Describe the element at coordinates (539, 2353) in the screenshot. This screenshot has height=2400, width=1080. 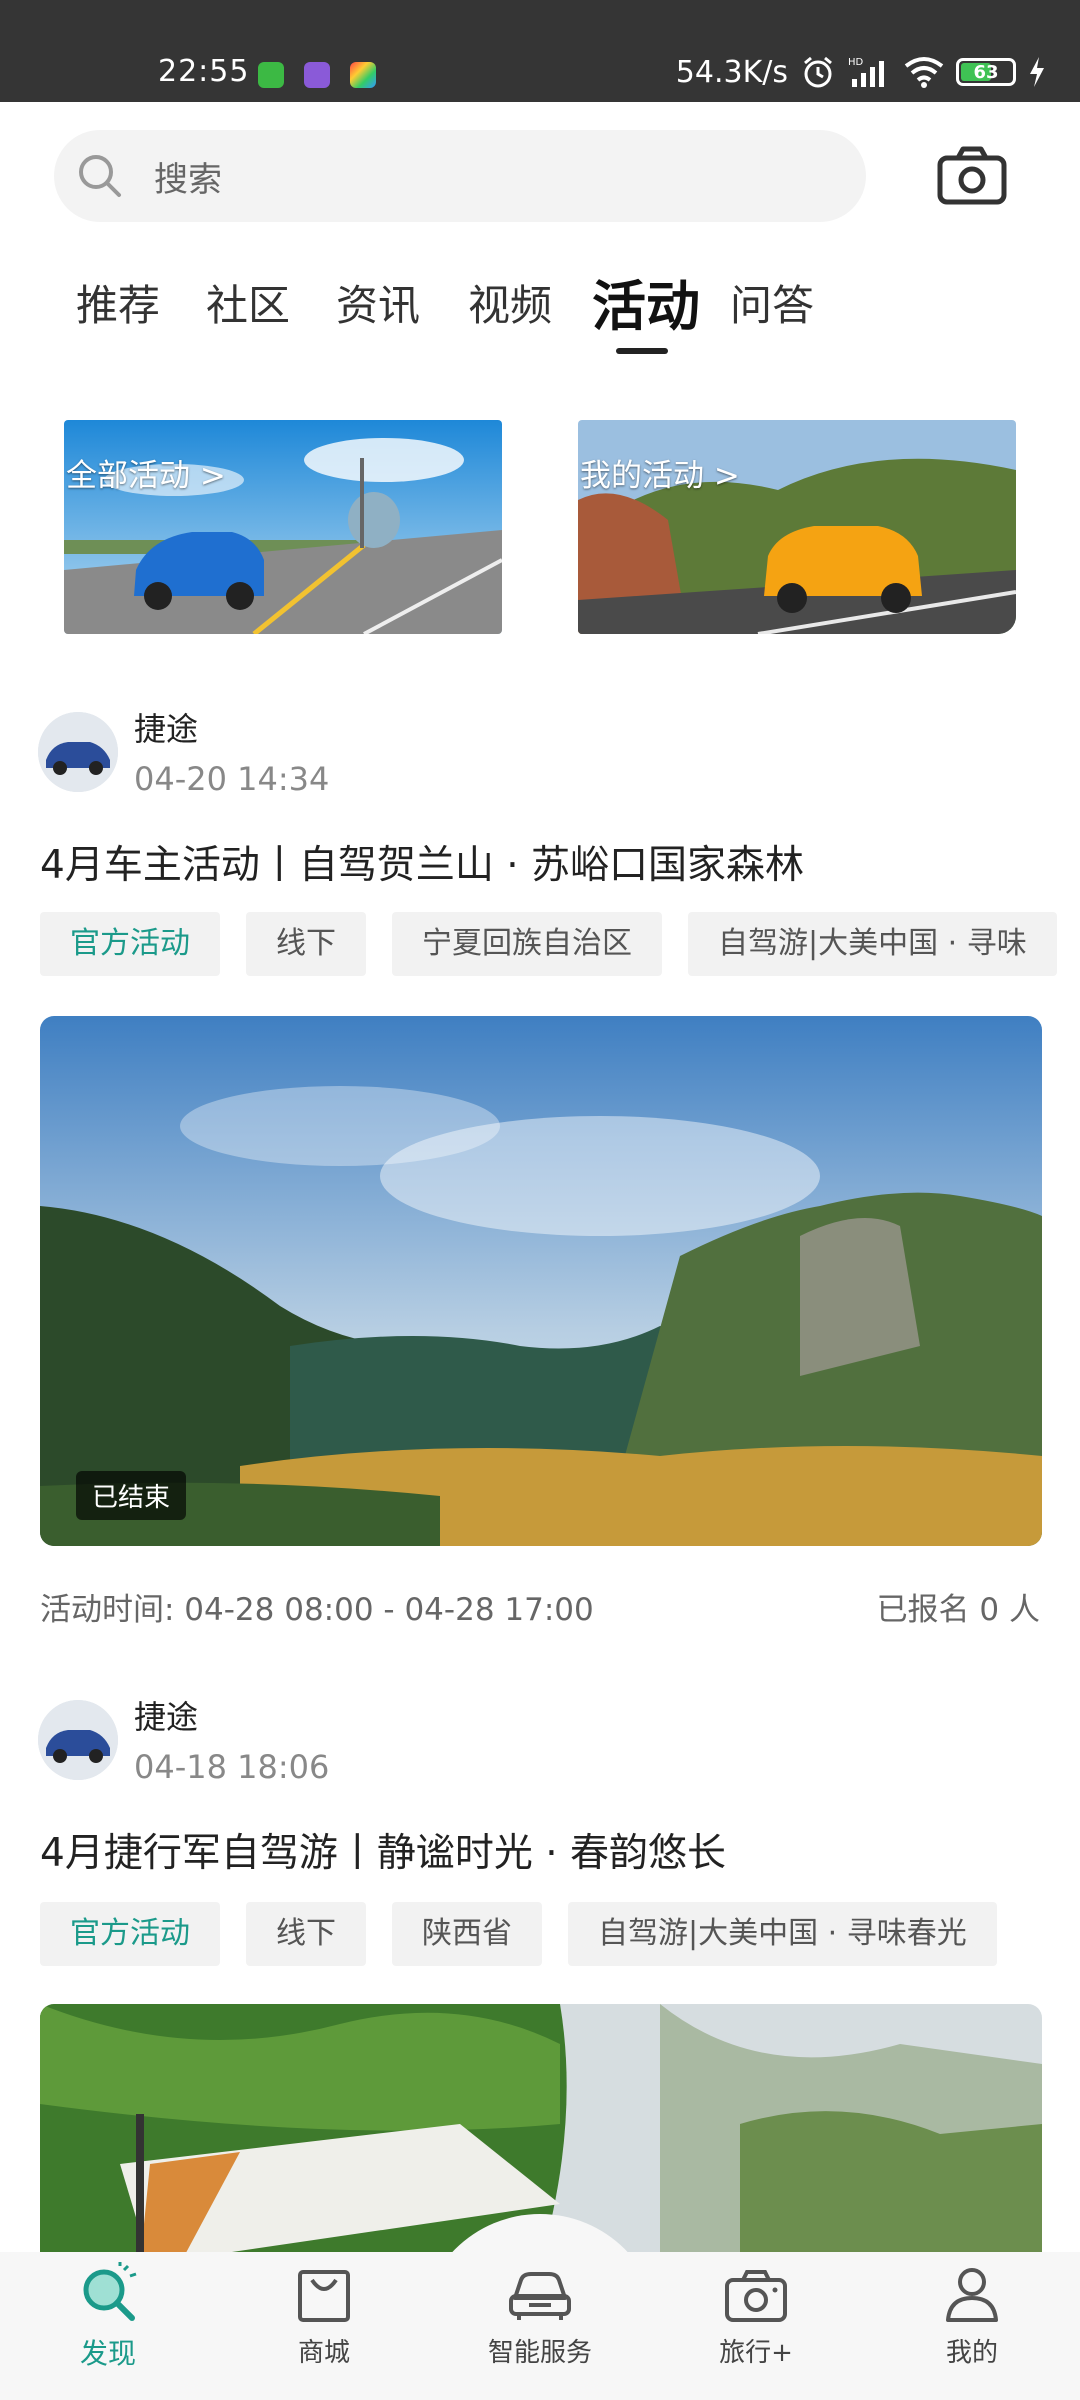
I see `nav-smart-service-label: 智能服务` at that location.